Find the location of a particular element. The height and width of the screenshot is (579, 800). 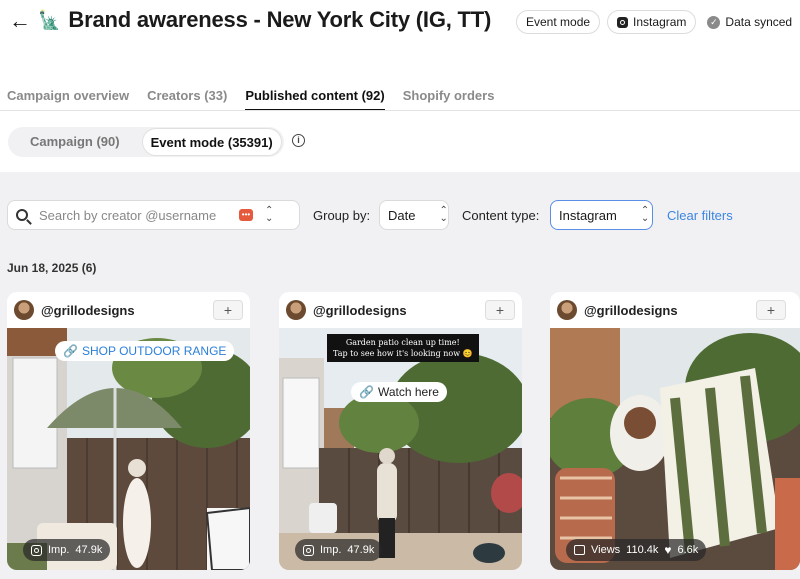

search-input is located at coordinates (138, 215).